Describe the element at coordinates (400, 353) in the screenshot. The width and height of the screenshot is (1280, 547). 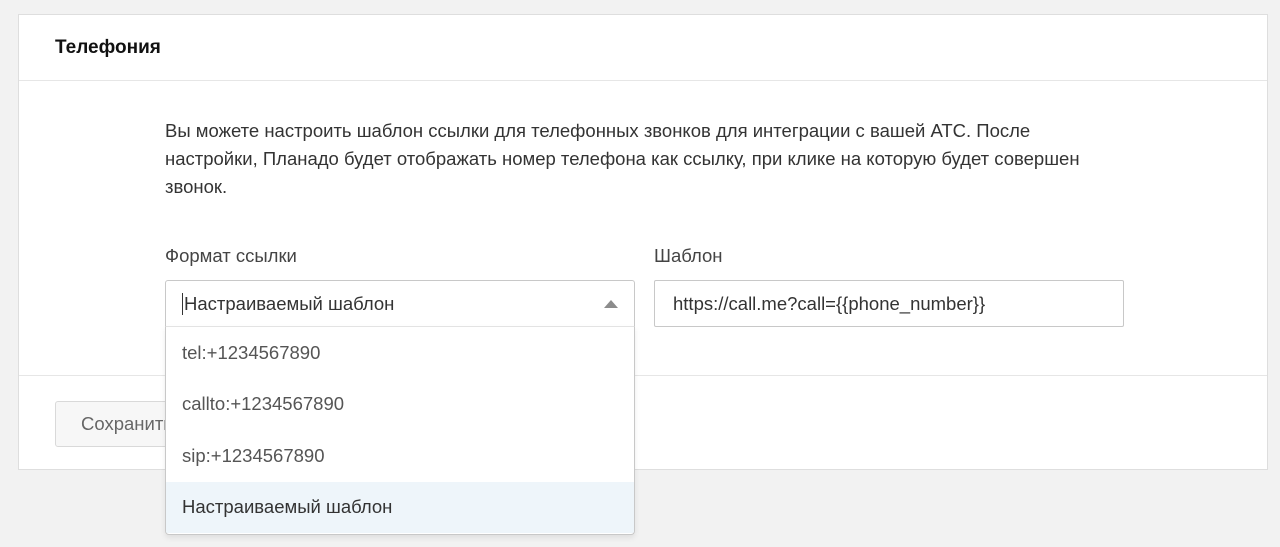
I see `dropdown-option-tel: tel:+1234567890` at that location.